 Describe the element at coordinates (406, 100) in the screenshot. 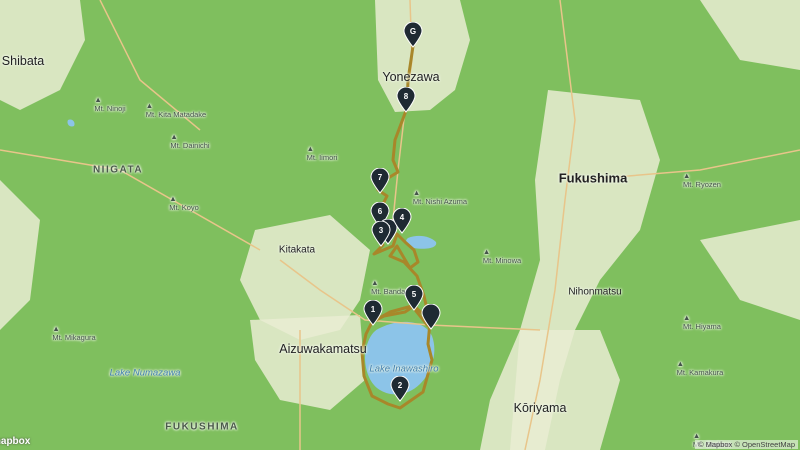

I see `route-marker-8: 8` at that location.